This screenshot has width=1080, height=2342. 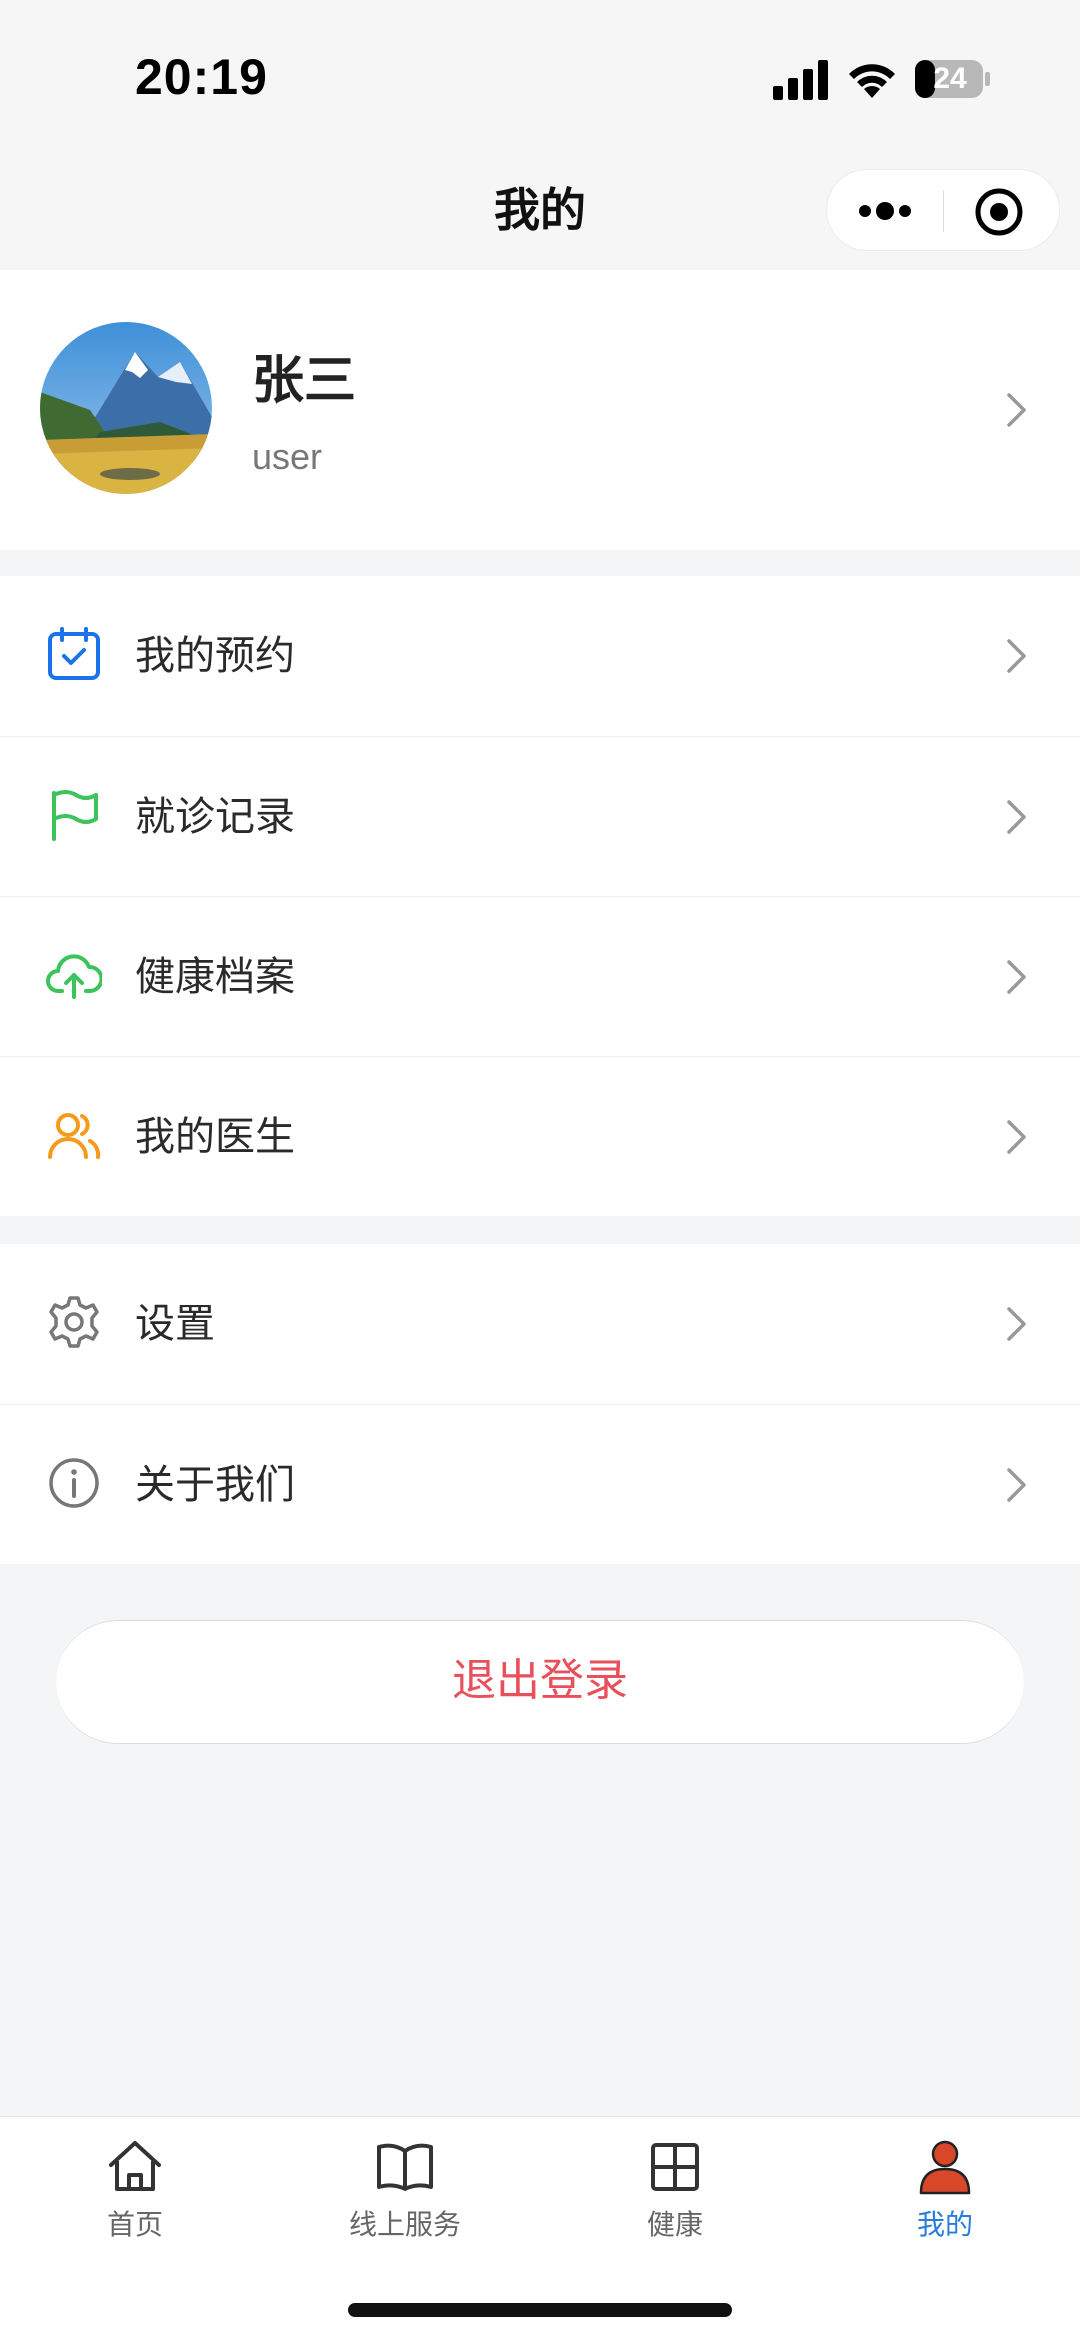 I want to click on tab-online-services: 线上服务, so click(x=405, y=2187).